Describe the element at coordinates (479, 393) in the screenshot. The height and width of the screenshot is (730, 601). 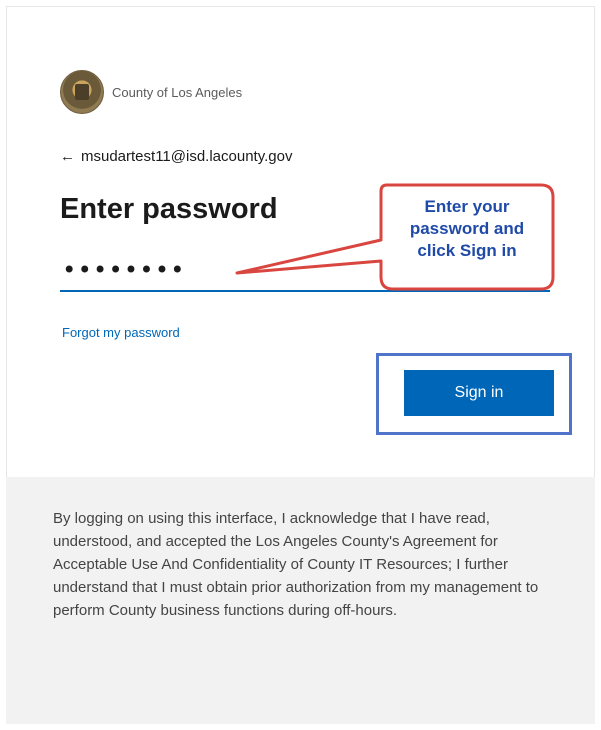
I see `sign-in-button: Sign in` at that location.